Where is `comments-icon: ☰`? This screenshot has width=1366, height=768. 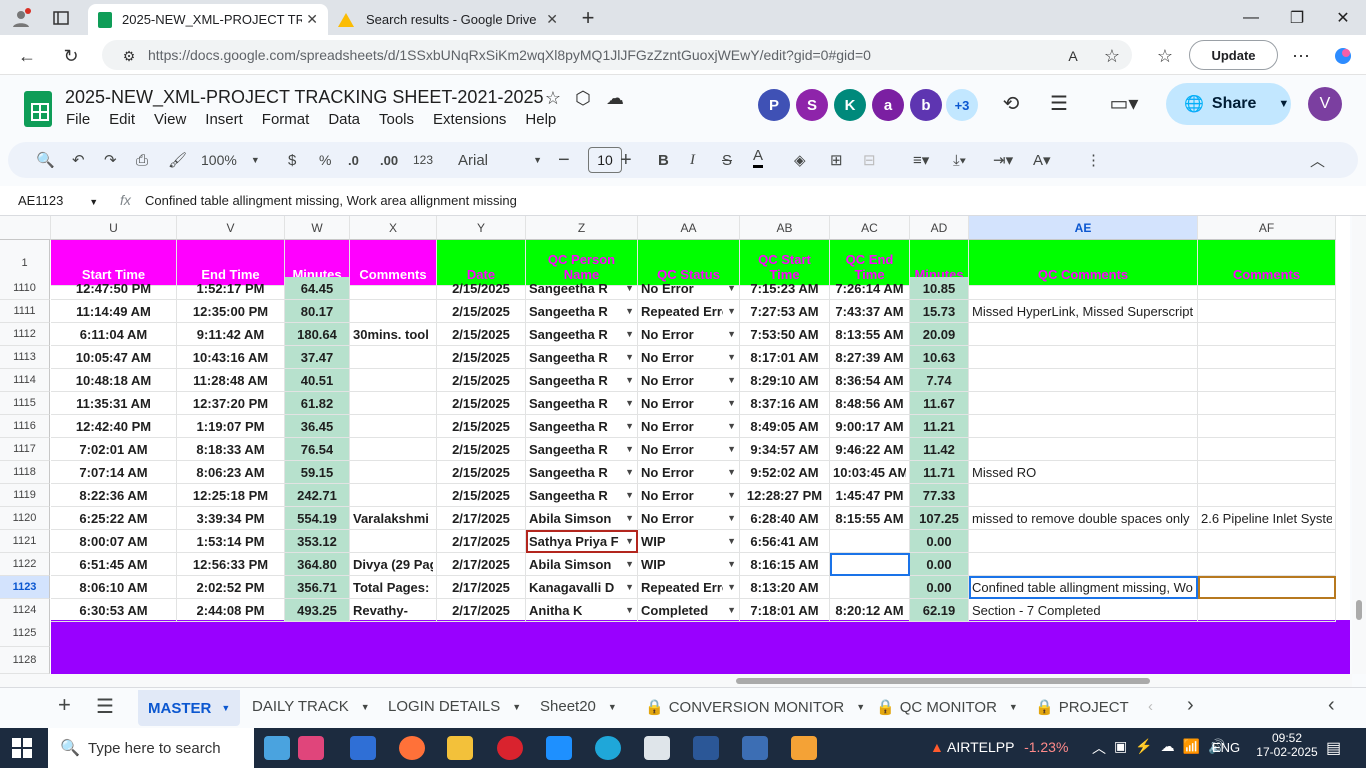 comments-icon: ☰ is located at coordinates (1059, 103).